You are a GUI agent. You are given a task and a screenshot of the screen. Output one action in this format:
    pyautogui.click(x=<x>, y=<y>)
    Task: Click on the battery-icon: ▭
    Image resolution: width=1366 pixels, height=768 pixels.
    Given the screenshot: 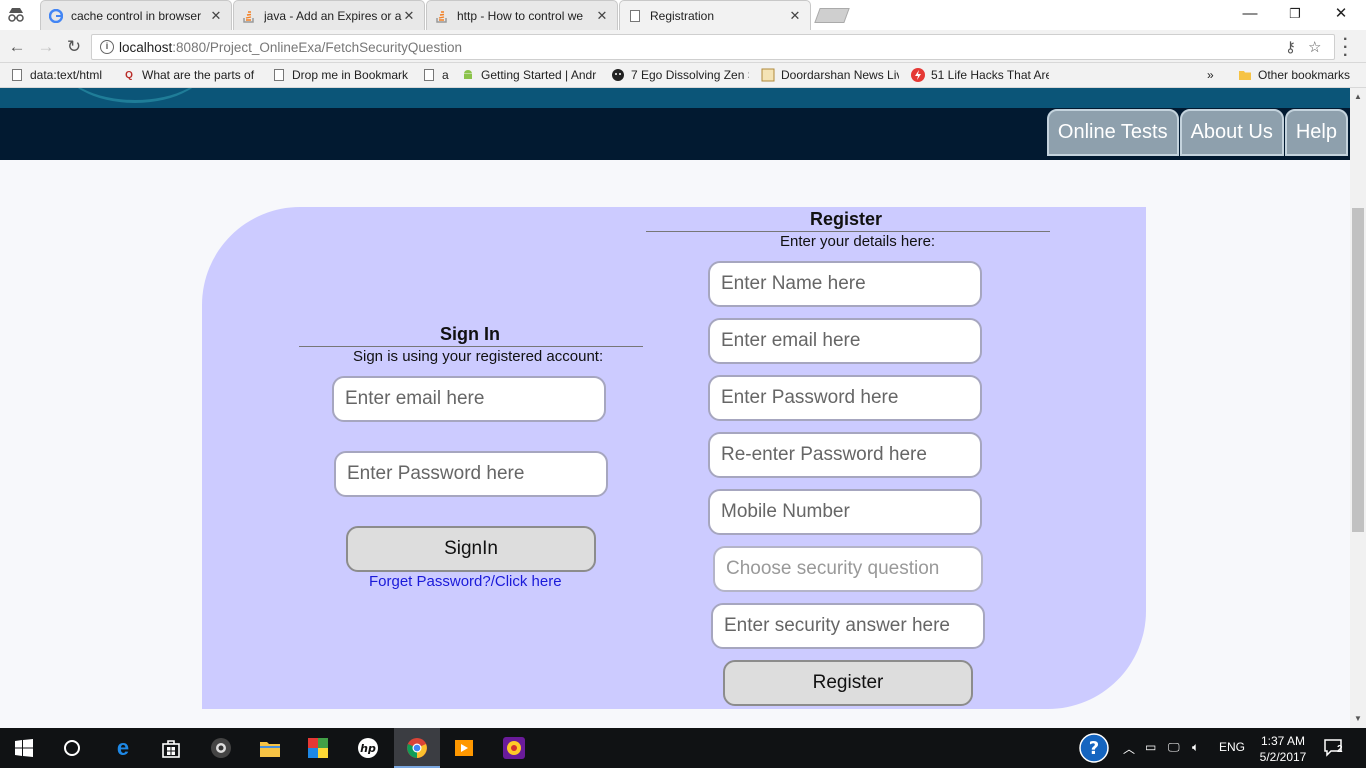 What is the action you would take?
    pyautogui.click(x=1150, y=747)
    